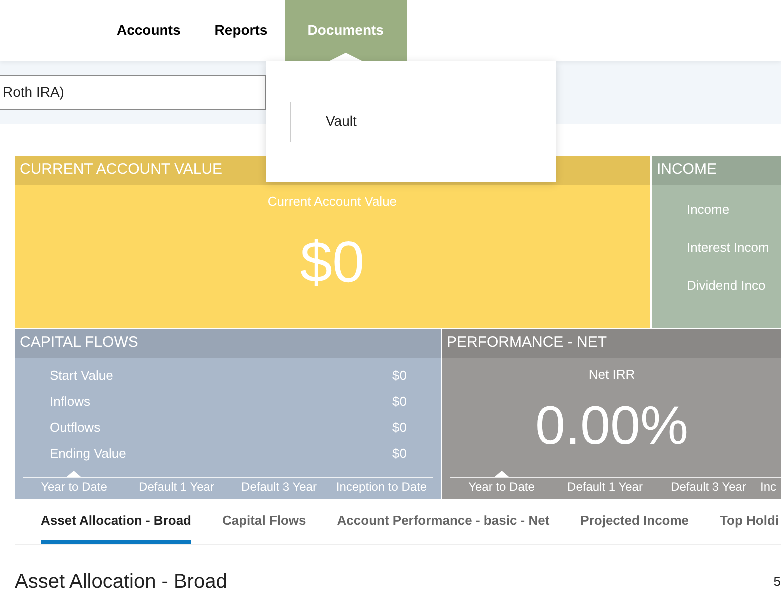  Describe the element at coordinates (228, 343) in the screenshot. I see `tile-header: CAPITAL FLOWS` at that location.